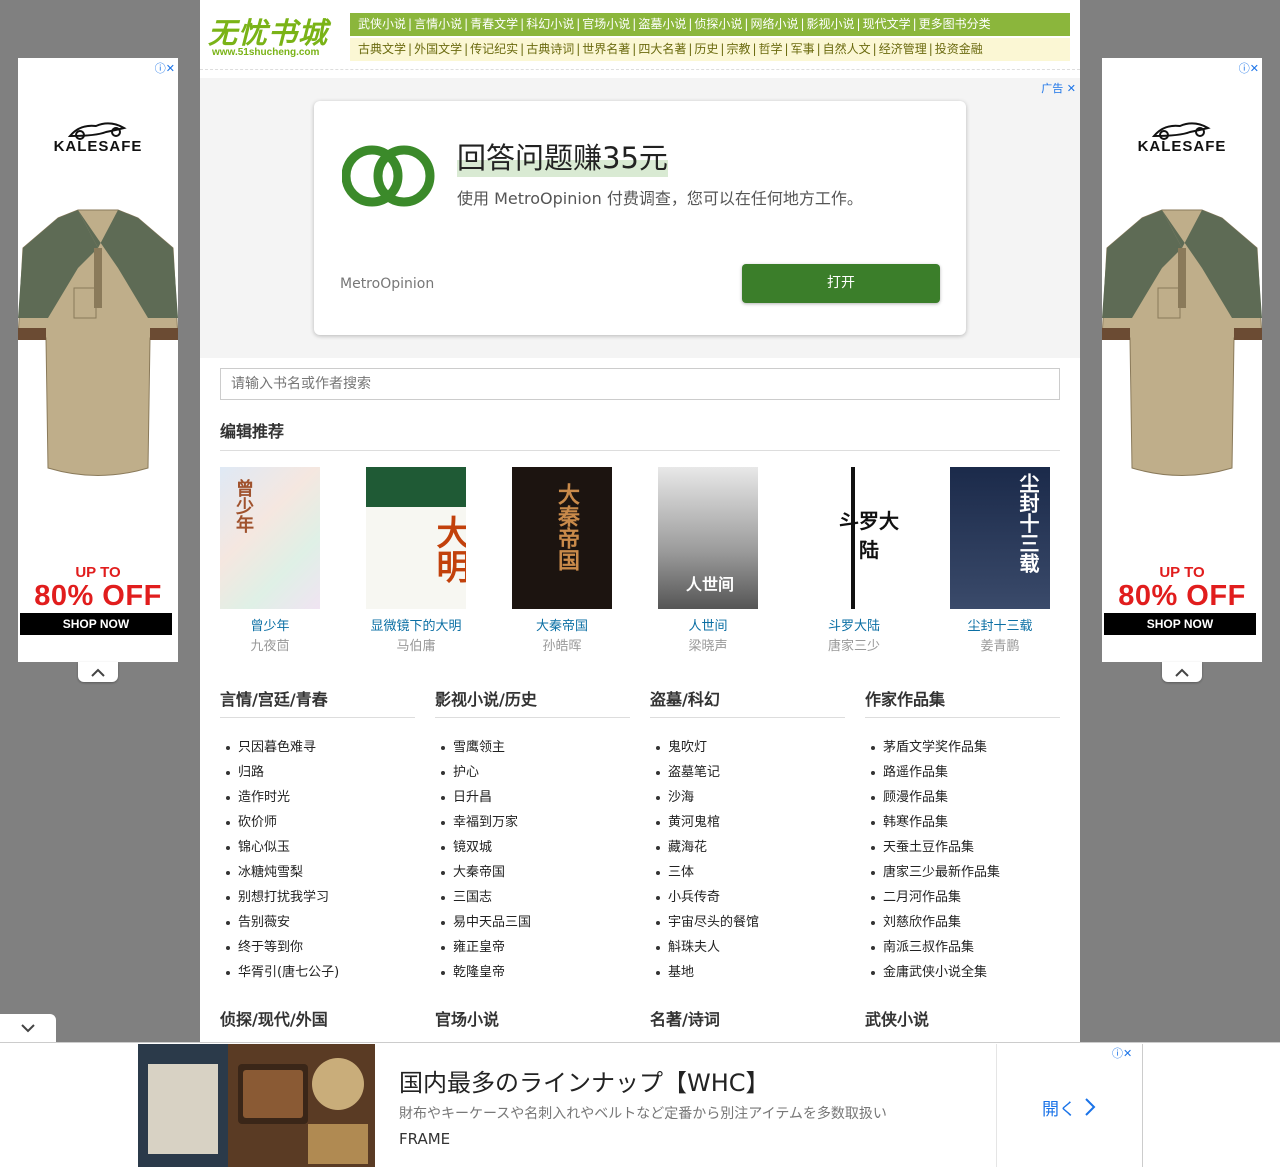  I want to click on list-item: 别想打扰我学习, so click(279, 900).